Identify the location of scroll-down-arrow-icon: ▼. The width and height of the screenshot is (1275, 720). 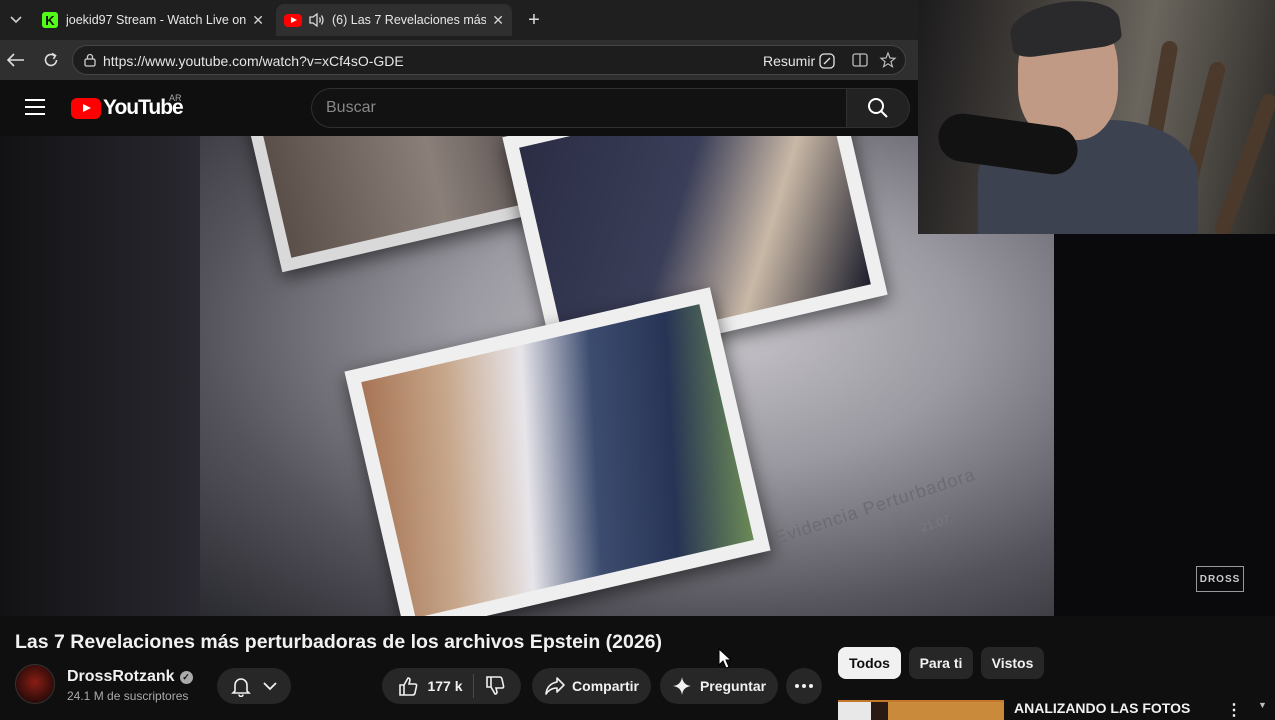
(1264, 706).